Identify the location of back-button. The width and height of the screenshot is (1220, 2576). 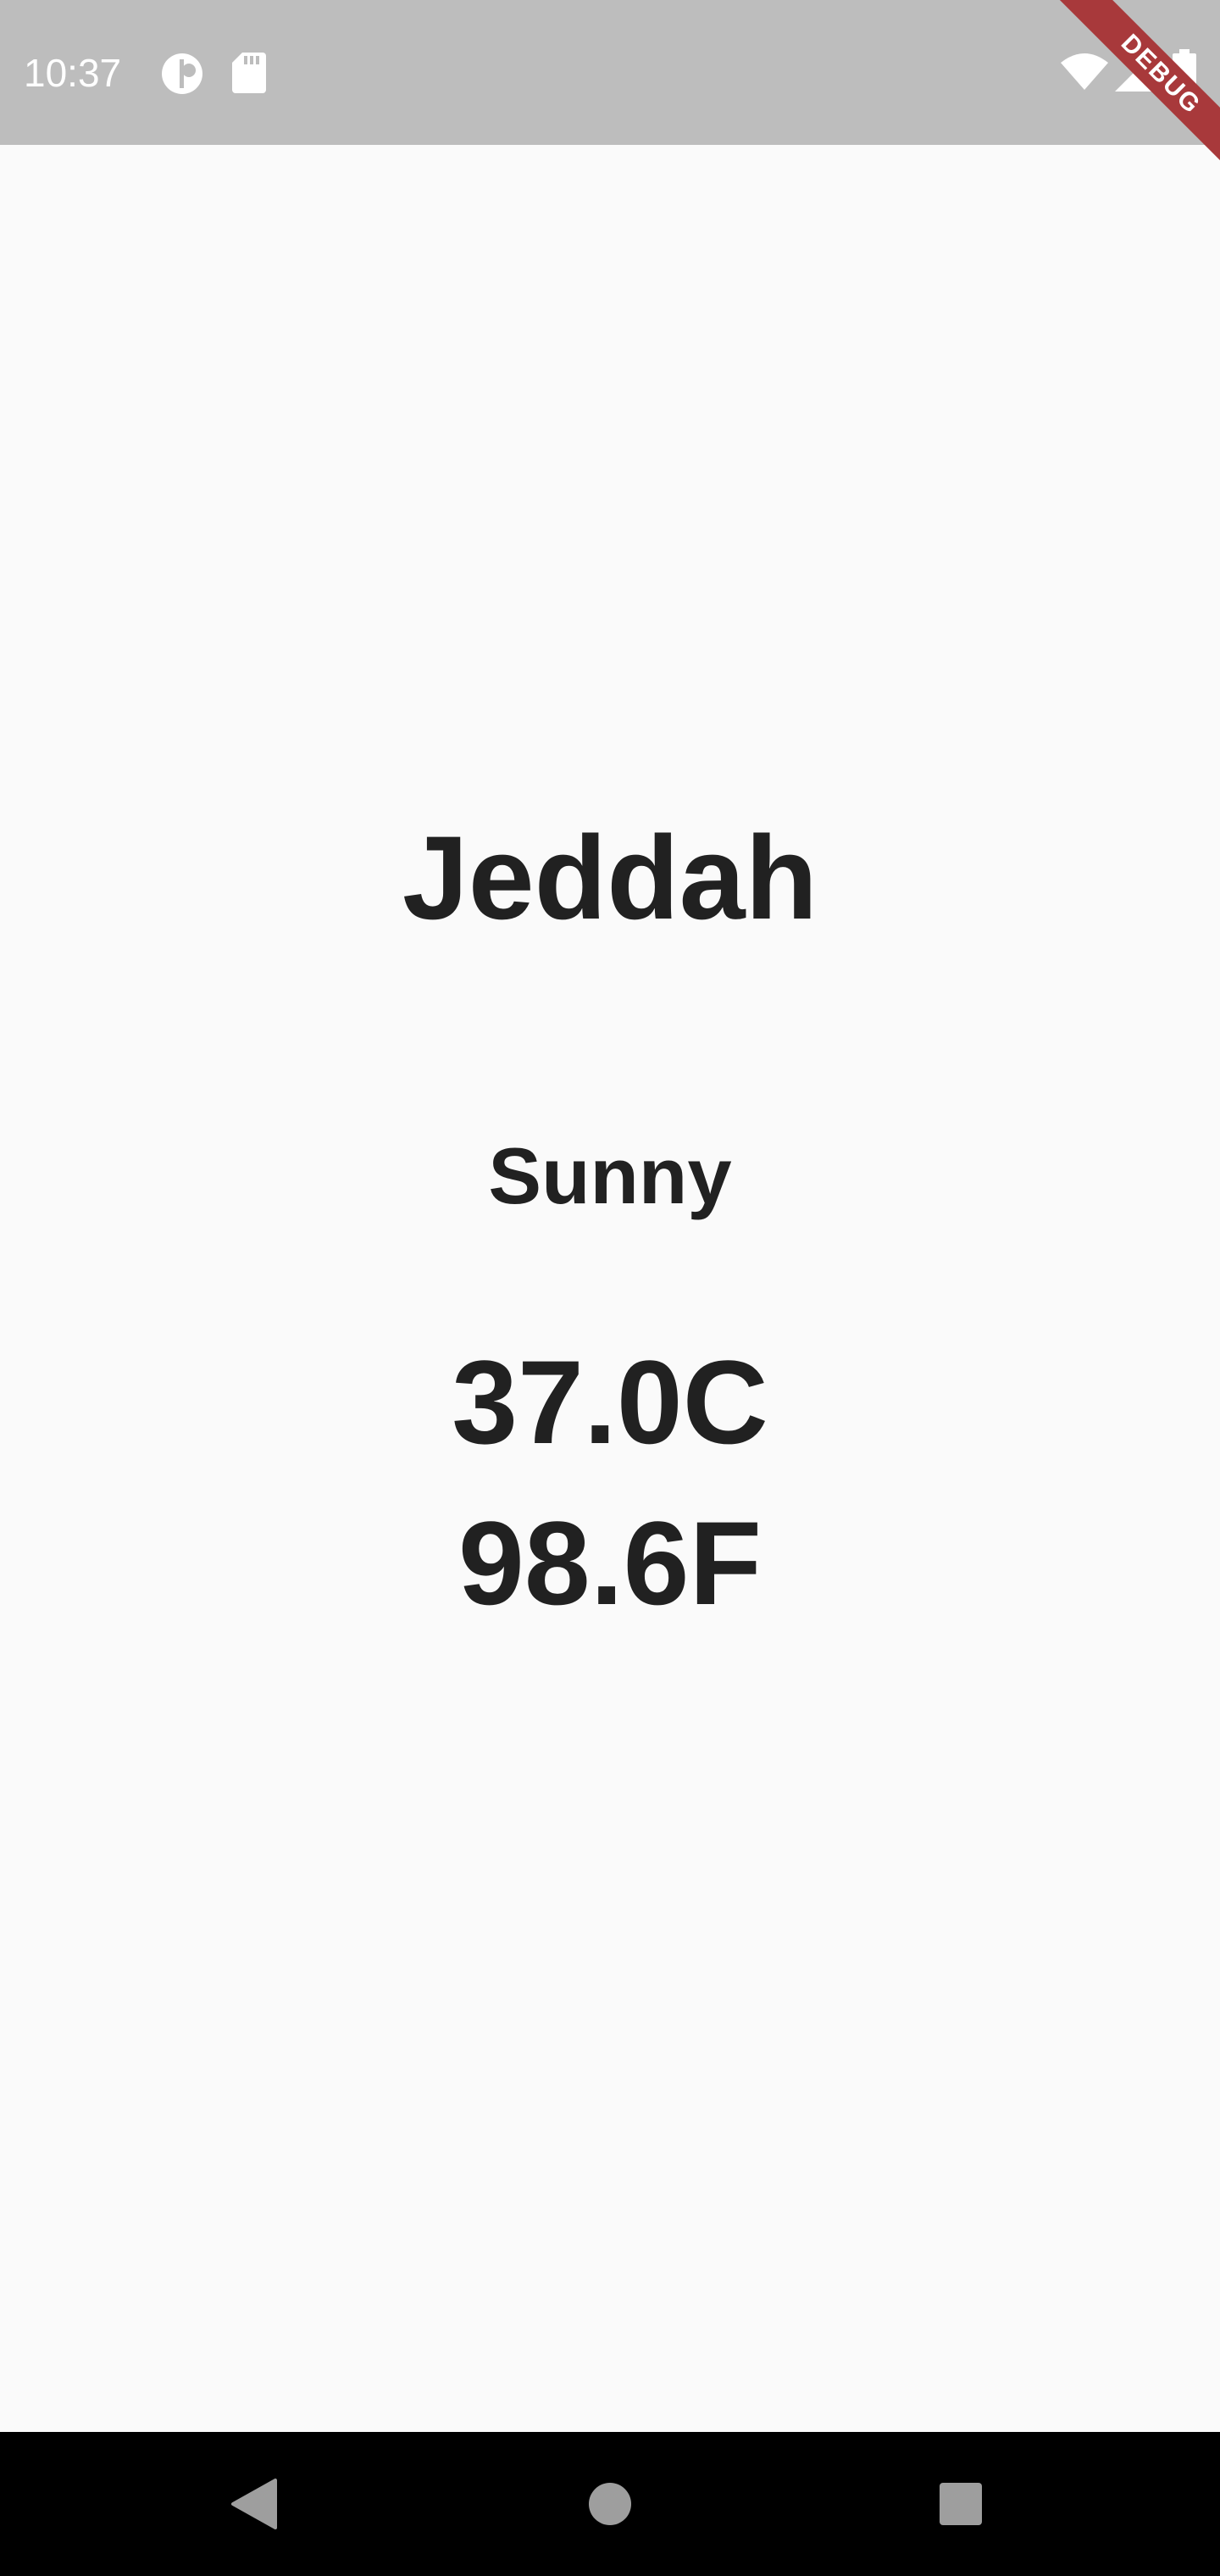
(254, 2504).